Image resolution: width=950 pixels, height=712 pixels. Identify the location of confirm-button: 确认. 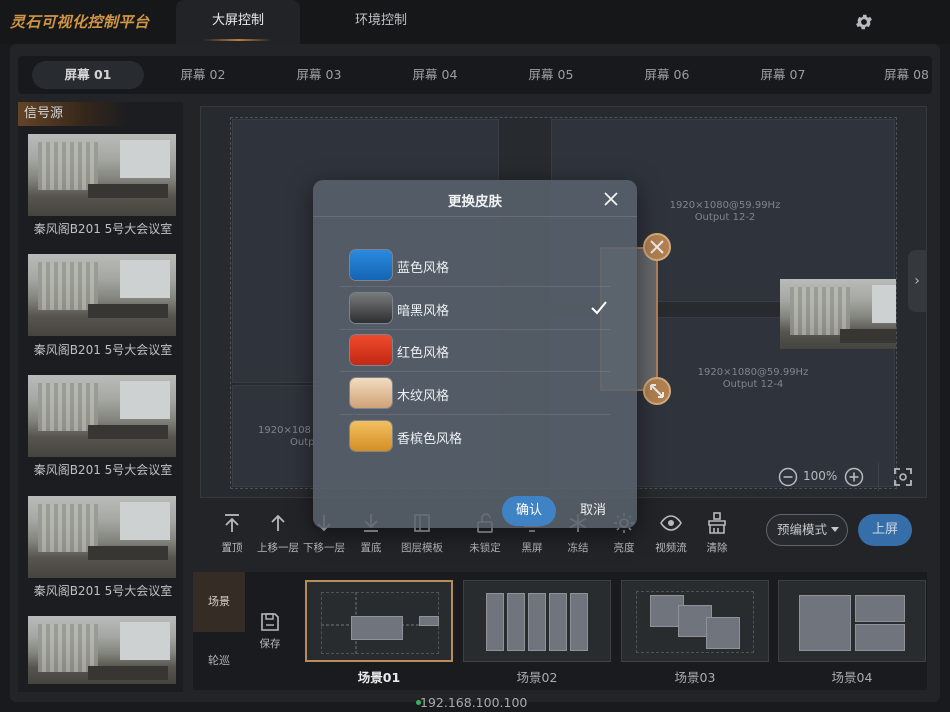
(529, 511).